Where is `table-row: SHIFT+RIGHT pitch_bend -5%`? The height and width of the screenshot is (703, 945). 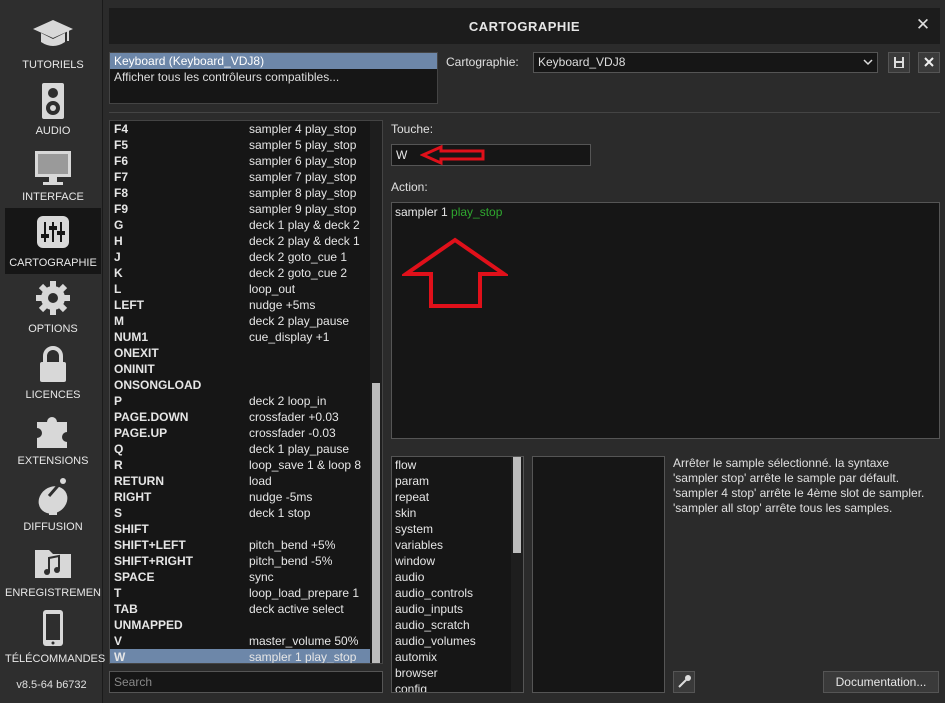
table-row: SHIFT+RIGHT pitch_bend -5% is located at coordinates (240, 561).